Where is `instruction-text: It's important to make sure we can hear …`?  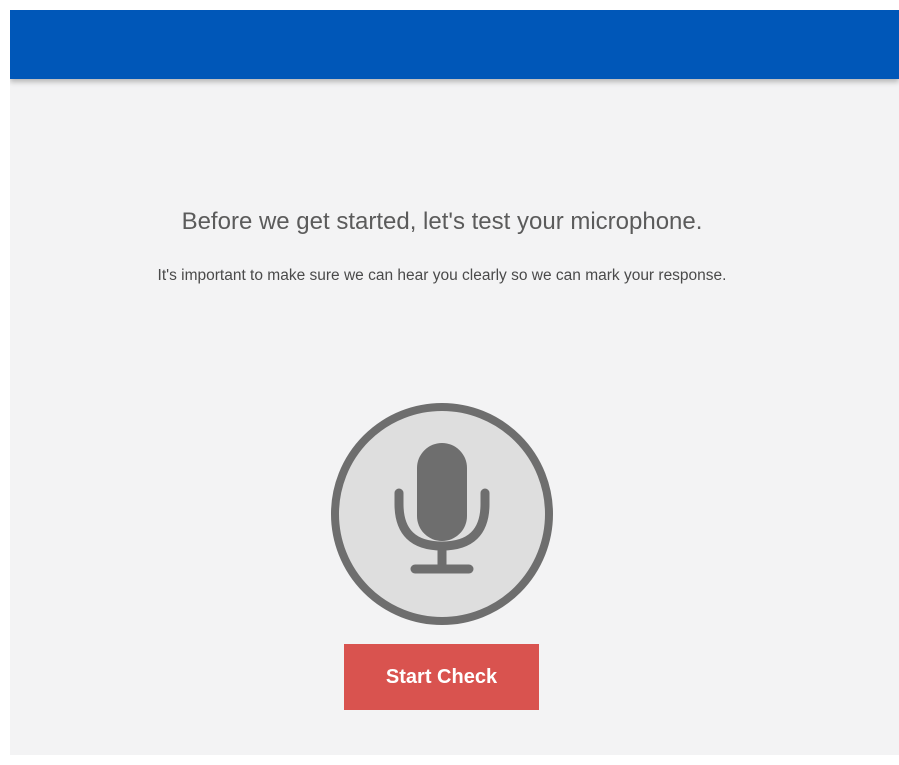
instruction-text: It's important to make sure we can hear … is located at coordinates (442, 275).